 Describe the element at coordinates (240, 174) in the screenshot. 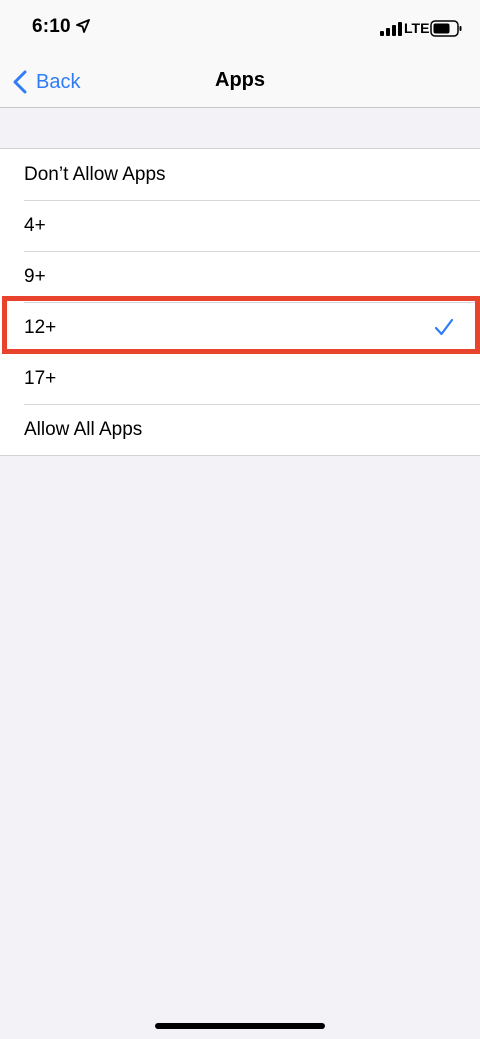

I see `option-dont-allow-apps: Don’t Allow Apps` at that location.